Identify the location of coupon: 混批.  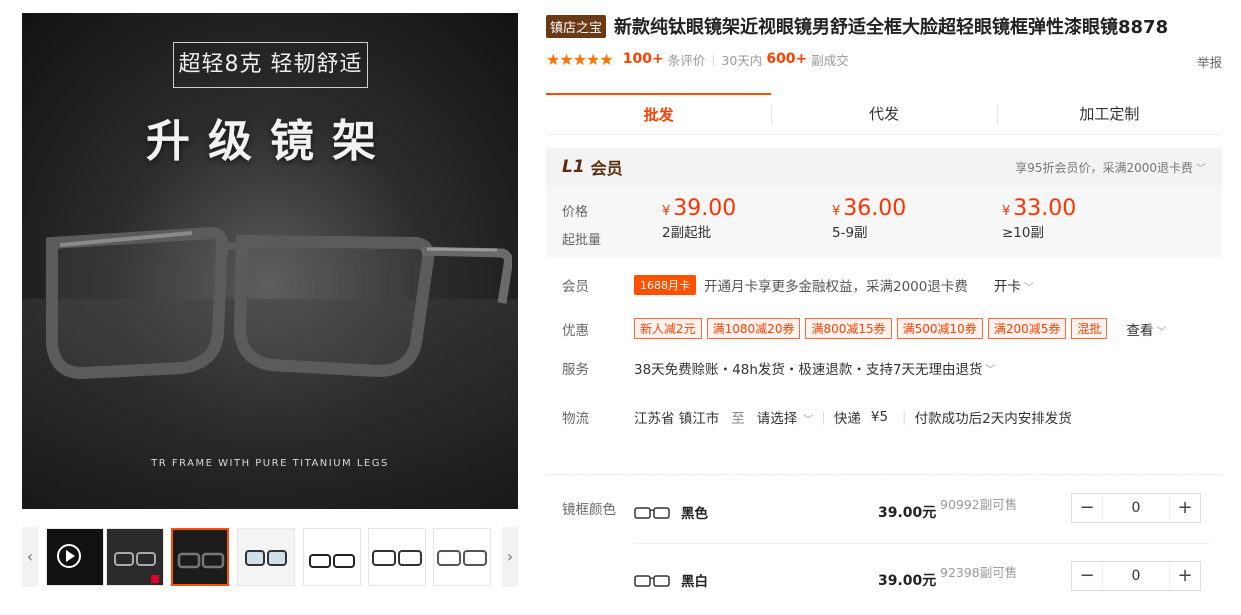
(1089, 328).